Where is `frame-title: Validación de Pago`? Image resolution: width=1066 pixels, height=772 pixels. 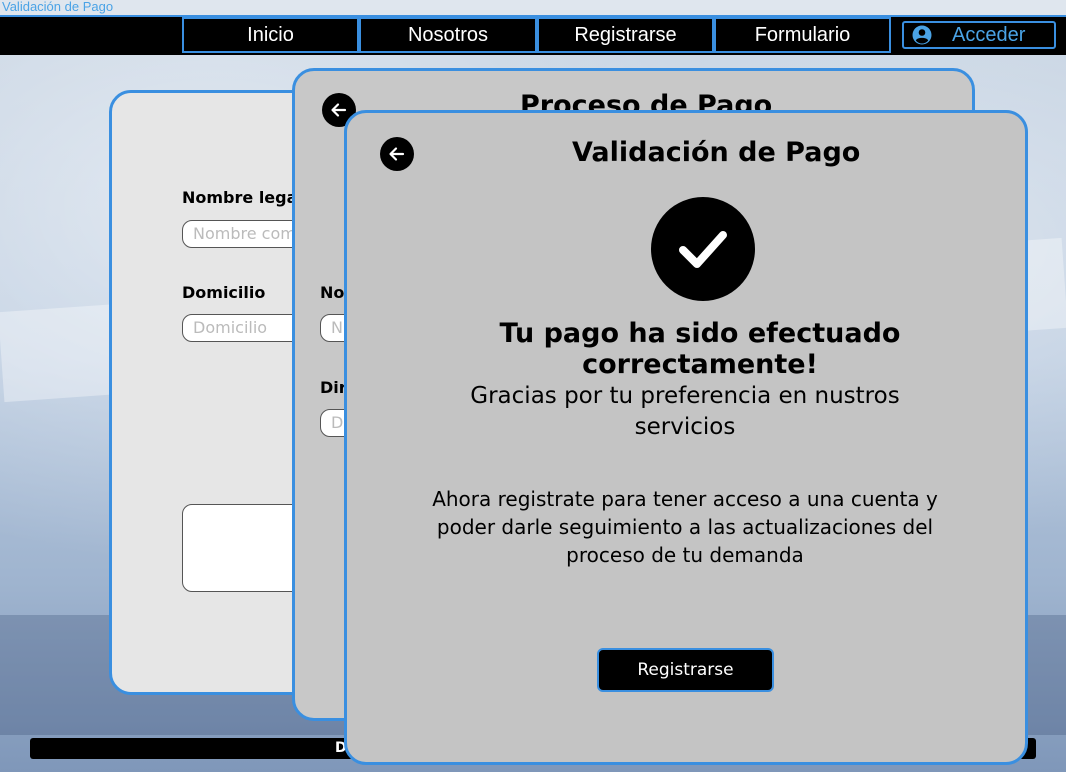
frame-title: Validación de Pago is located at coordinates (58, 7).